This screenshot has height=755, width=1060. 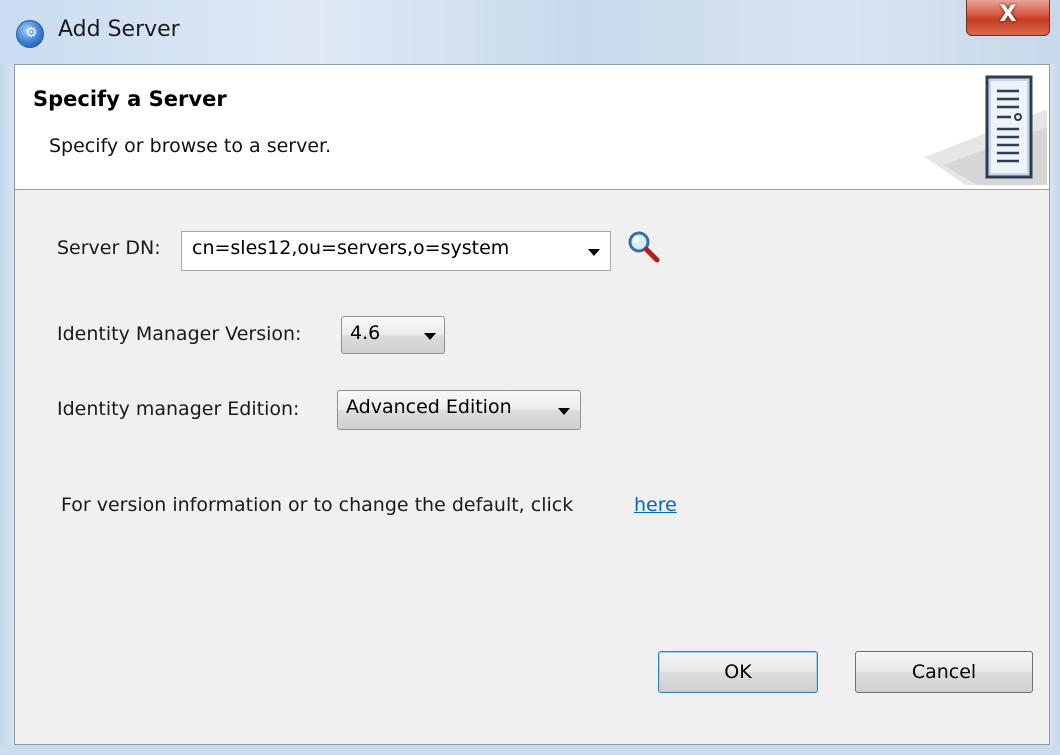 What do you see at coordinates (1008, 14) in the screenshot?
I see `close-icon: X` at bounding box center [1008, 14].